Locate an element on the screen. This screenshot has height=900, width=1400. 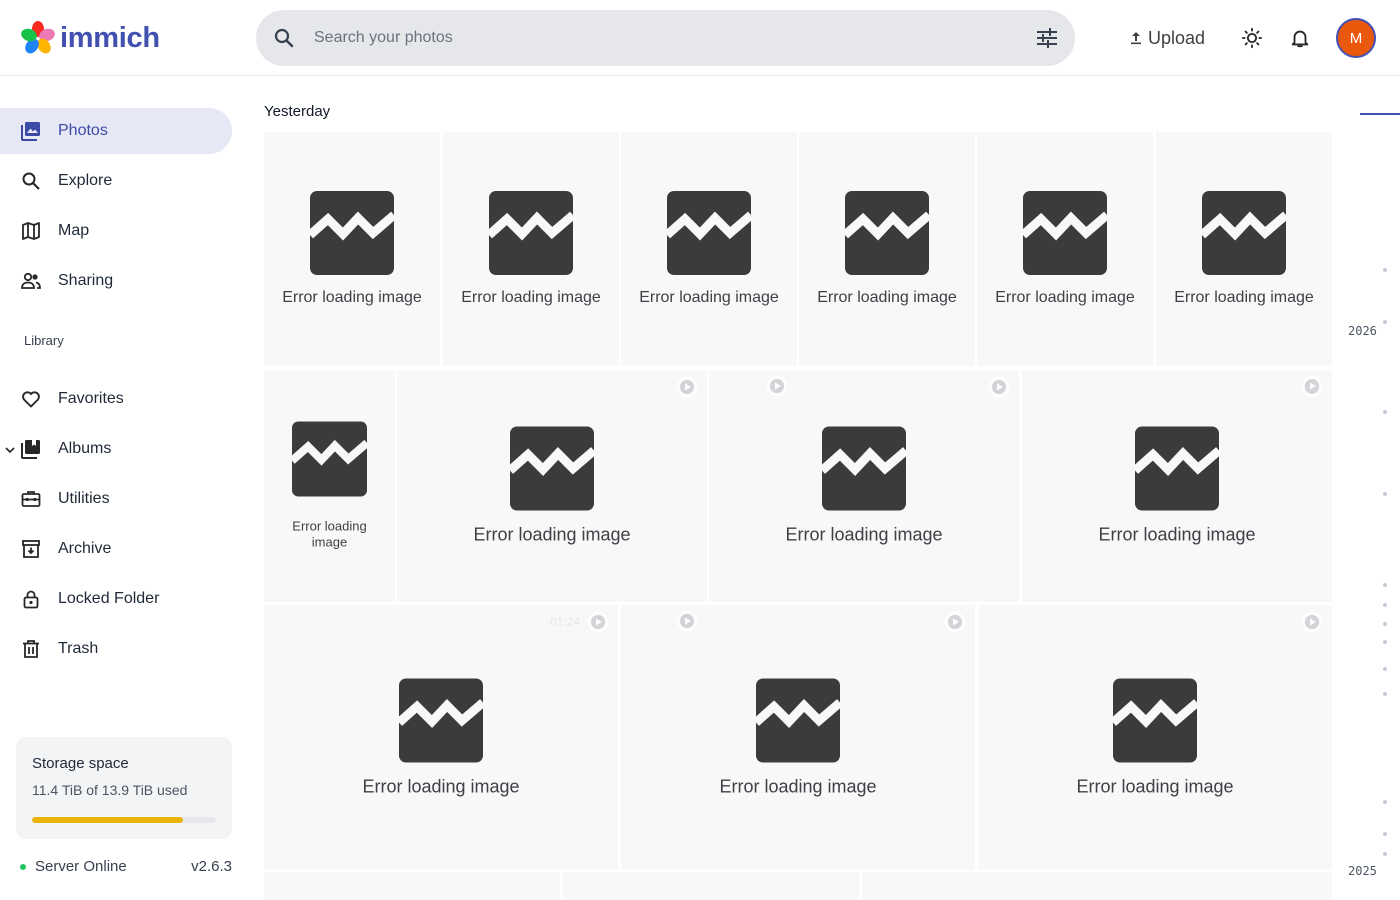
server-status-text: Server Online is located at coordinates (81, 866).